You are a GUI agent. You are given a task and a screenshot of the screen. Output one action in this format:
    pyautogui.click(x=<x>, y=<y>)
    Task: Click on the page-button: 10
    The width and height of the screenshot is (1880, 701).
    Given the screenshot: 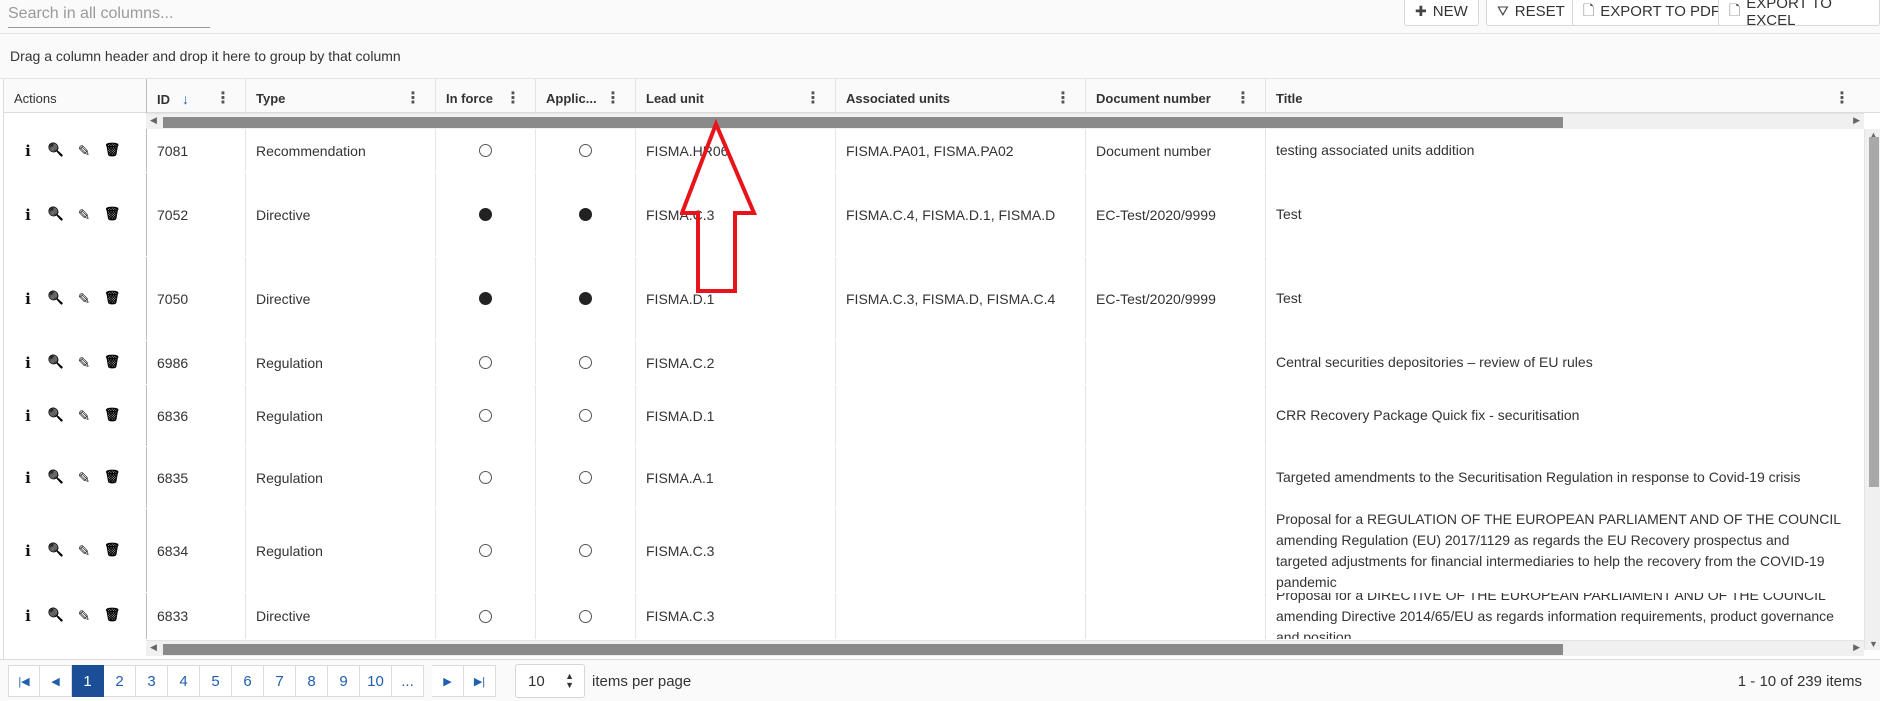 What is the action you would take?
    pyautogui.click(x=376, y=681)
    